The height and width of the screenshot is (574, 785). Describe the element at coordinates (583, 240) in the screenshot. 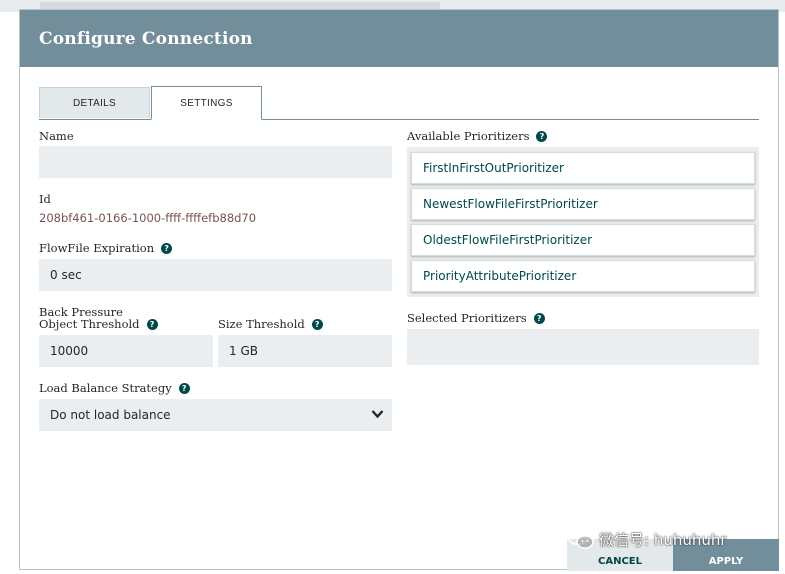

I see `list-item: OldestFlowFileFirstPrioritizer` at that location.